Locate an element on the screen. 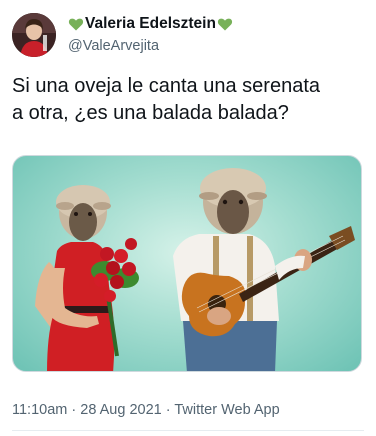 This screenshot has width=376, height=436. author-name-row: Valeria Edelsztein is located at coordinates (150, 24).